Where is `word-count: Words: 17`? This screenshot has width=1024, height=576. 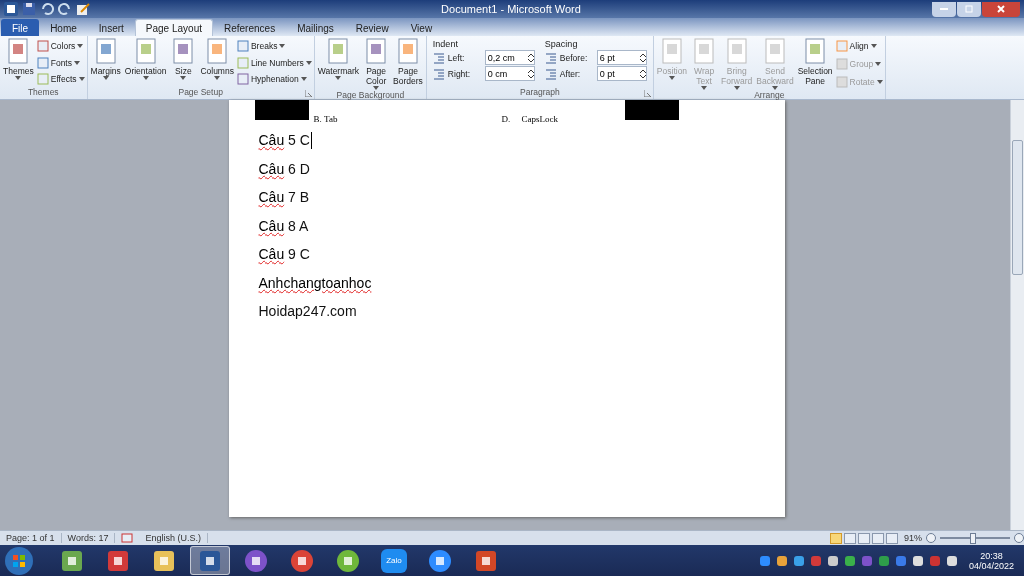 word-count: Words: 17 is located at coordinates (88, 538).